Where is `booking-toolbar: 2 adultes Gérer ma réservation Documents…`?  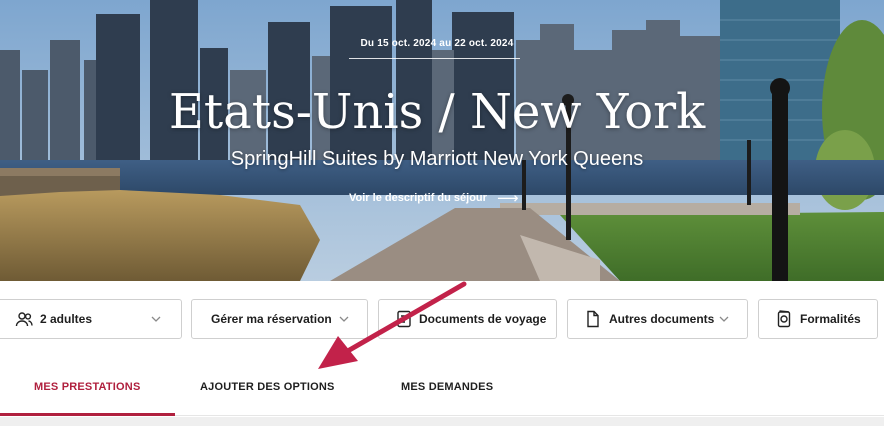
booking-toolbar: 2 adultes Gérer ma réservation Documents… is located at coordinates (442, 320).